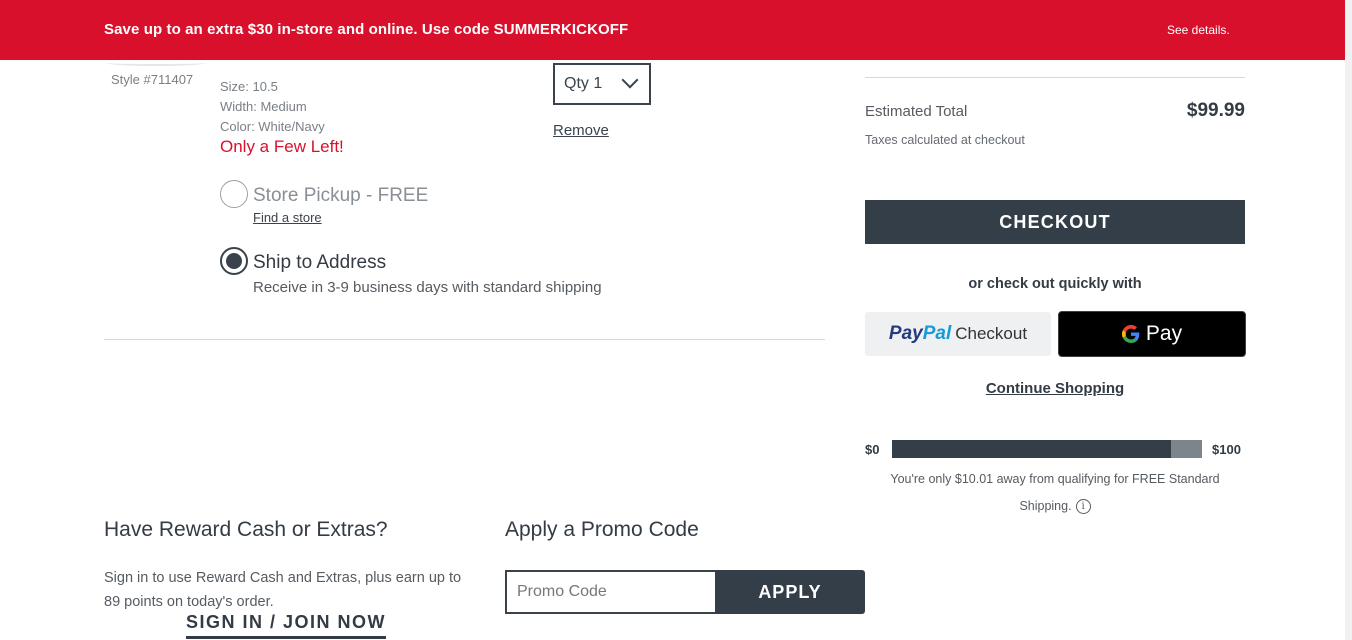  I want to click on paypal-checkout-text: Checkout, so click(991, 333).